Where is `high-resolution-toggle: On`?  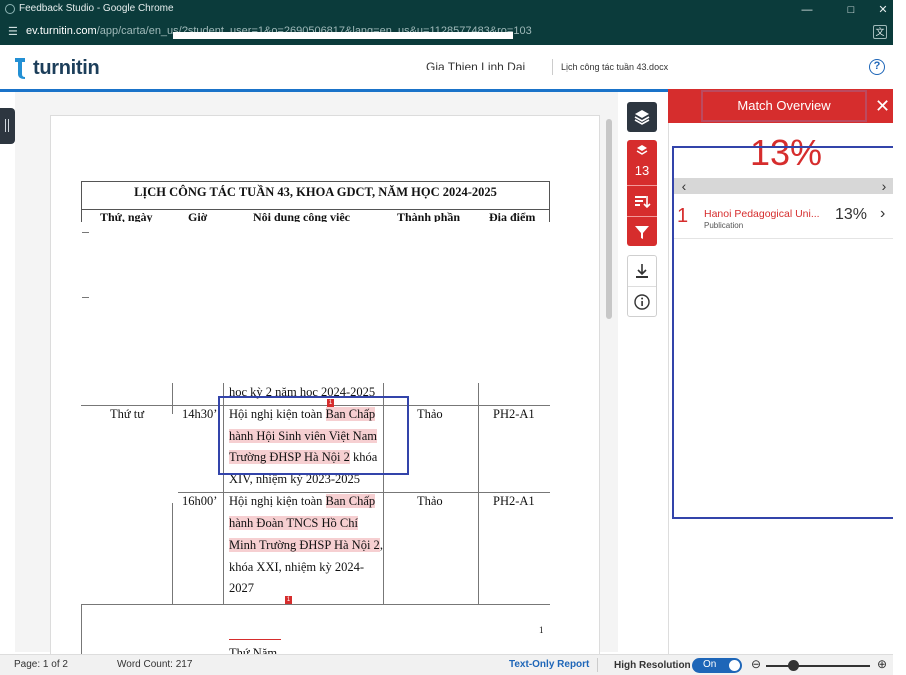
high-resolution-toggle: On is located at coordinates (717, 665).